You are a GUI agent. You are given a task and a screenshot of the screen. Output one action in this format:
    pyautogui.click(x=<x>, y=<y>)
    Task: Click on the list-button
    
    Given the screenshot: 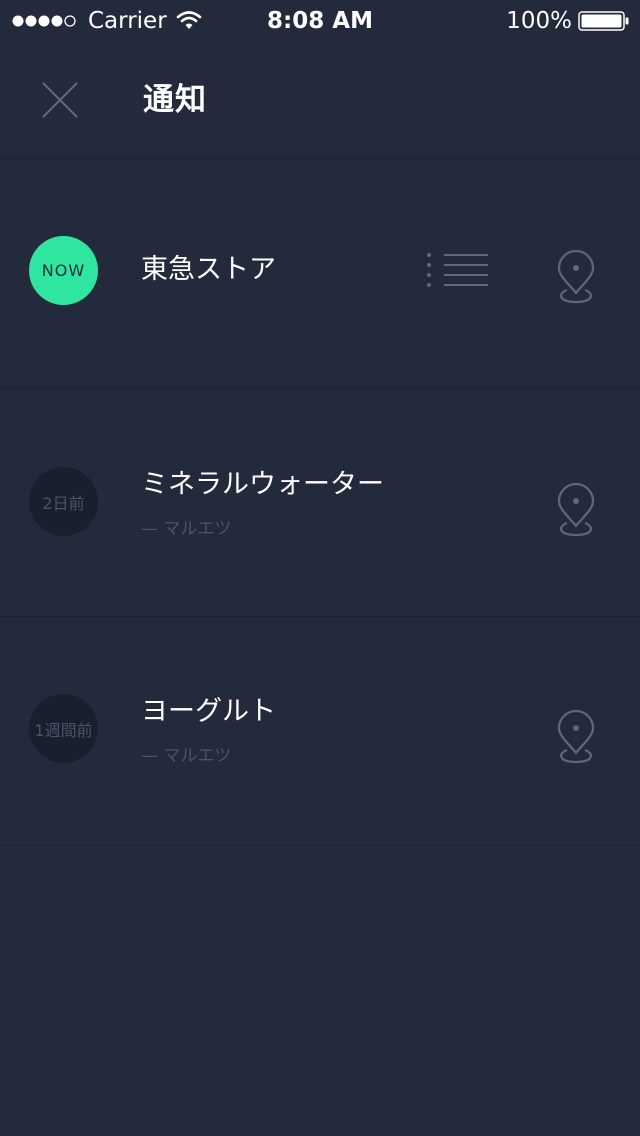 What is the action you would take?
    pyautogui.click(x=457, y=271)
    